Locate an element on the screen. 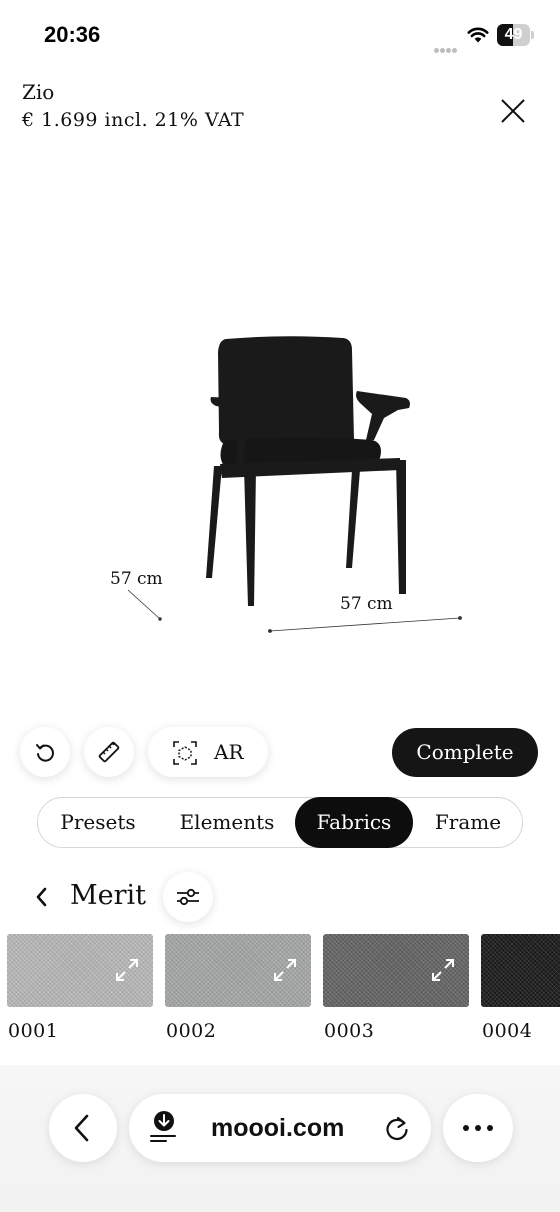 The image size is (560, 1212). battery-level: 49 is located at coordinates (513, 34).